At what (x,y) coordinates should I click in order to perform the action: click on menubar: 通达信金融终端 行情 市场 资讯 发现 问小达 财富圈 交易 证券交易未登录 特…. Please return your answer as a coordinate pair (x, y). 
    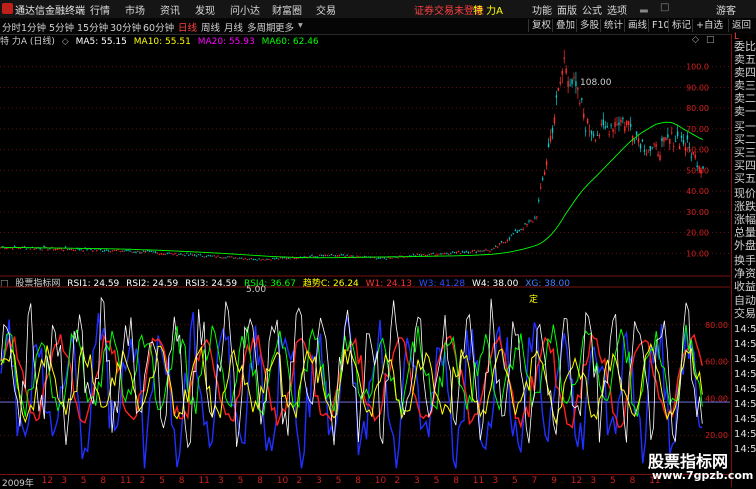
    Looking at the image, I should click on (378, 9).